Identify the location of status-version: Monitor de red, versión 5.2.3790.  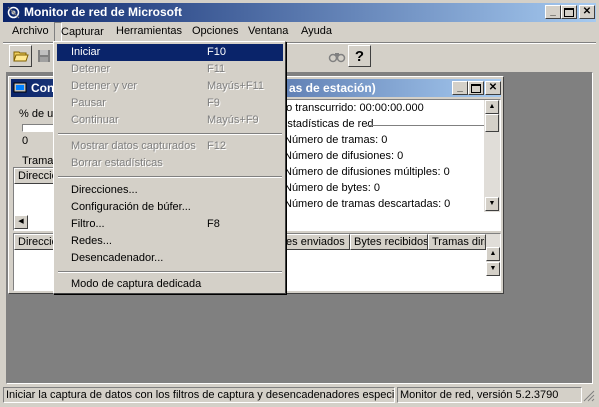
(489, 395).